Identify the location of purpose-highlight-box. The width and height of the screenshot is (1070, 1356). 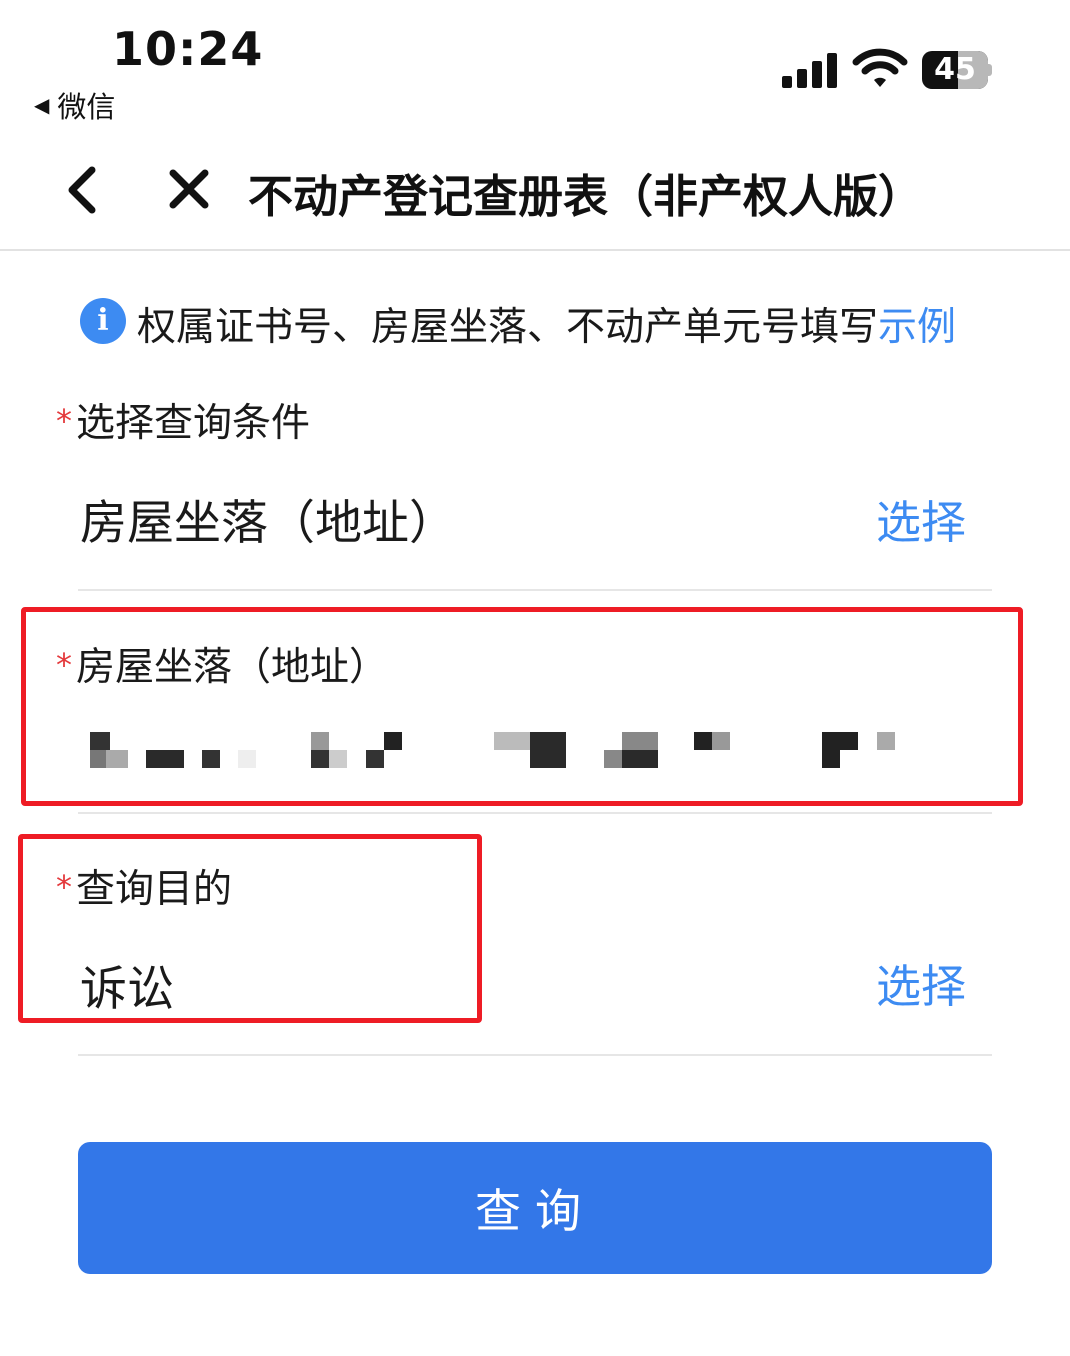
(250, 928).